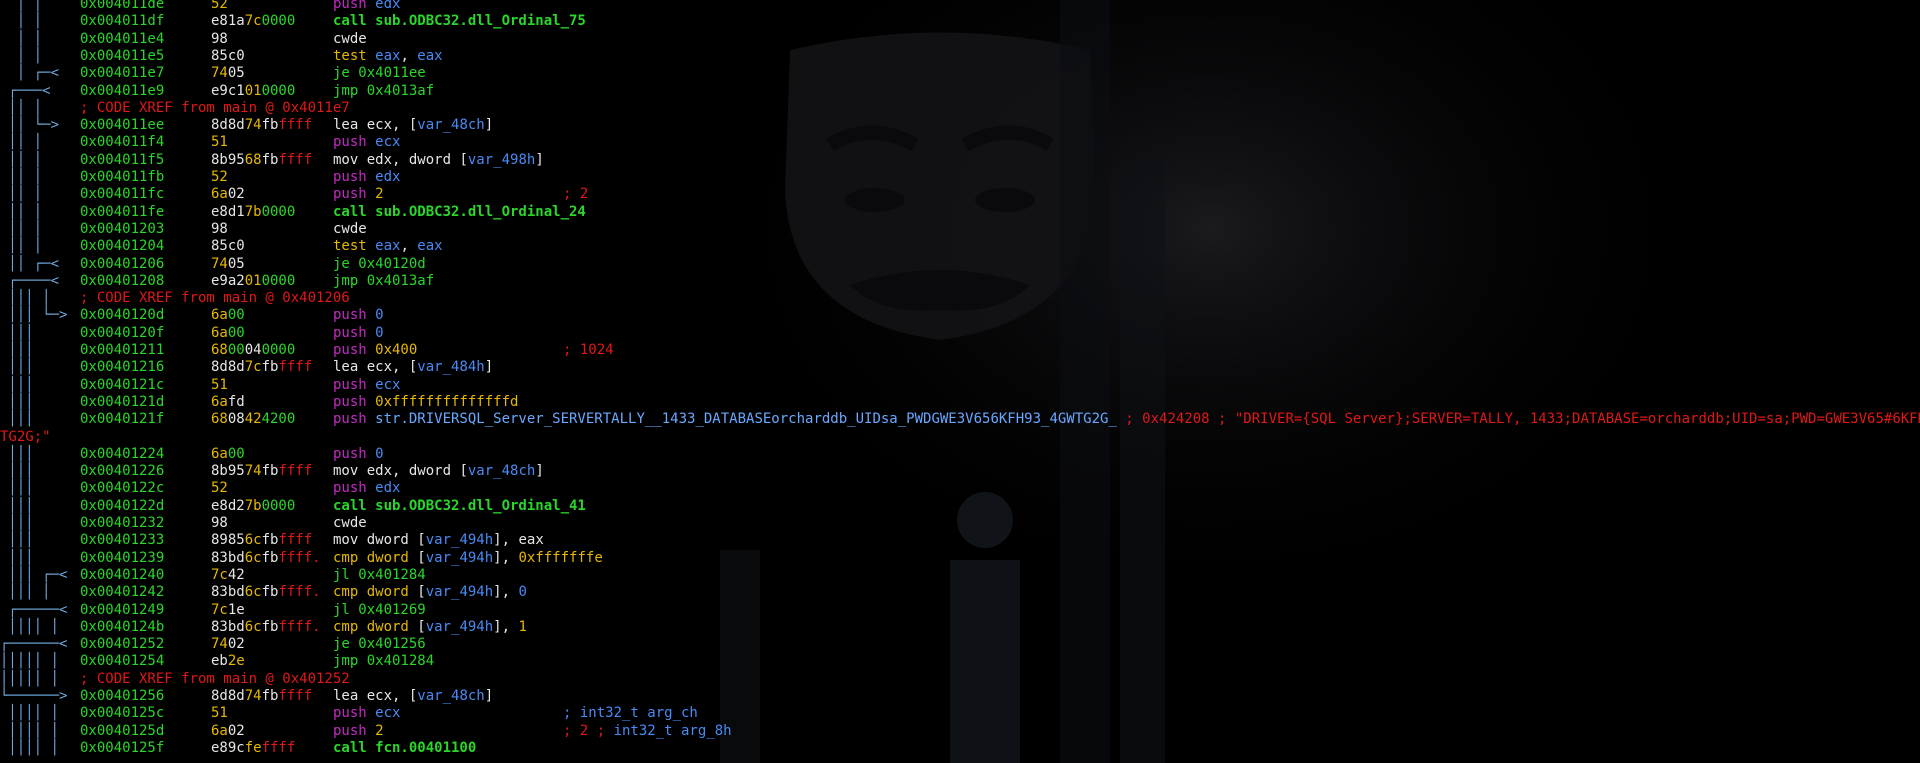 The image size is (1920, 763). I want to click on instruction-text: cmp dword [var_494h], 0, so click(430, 592).